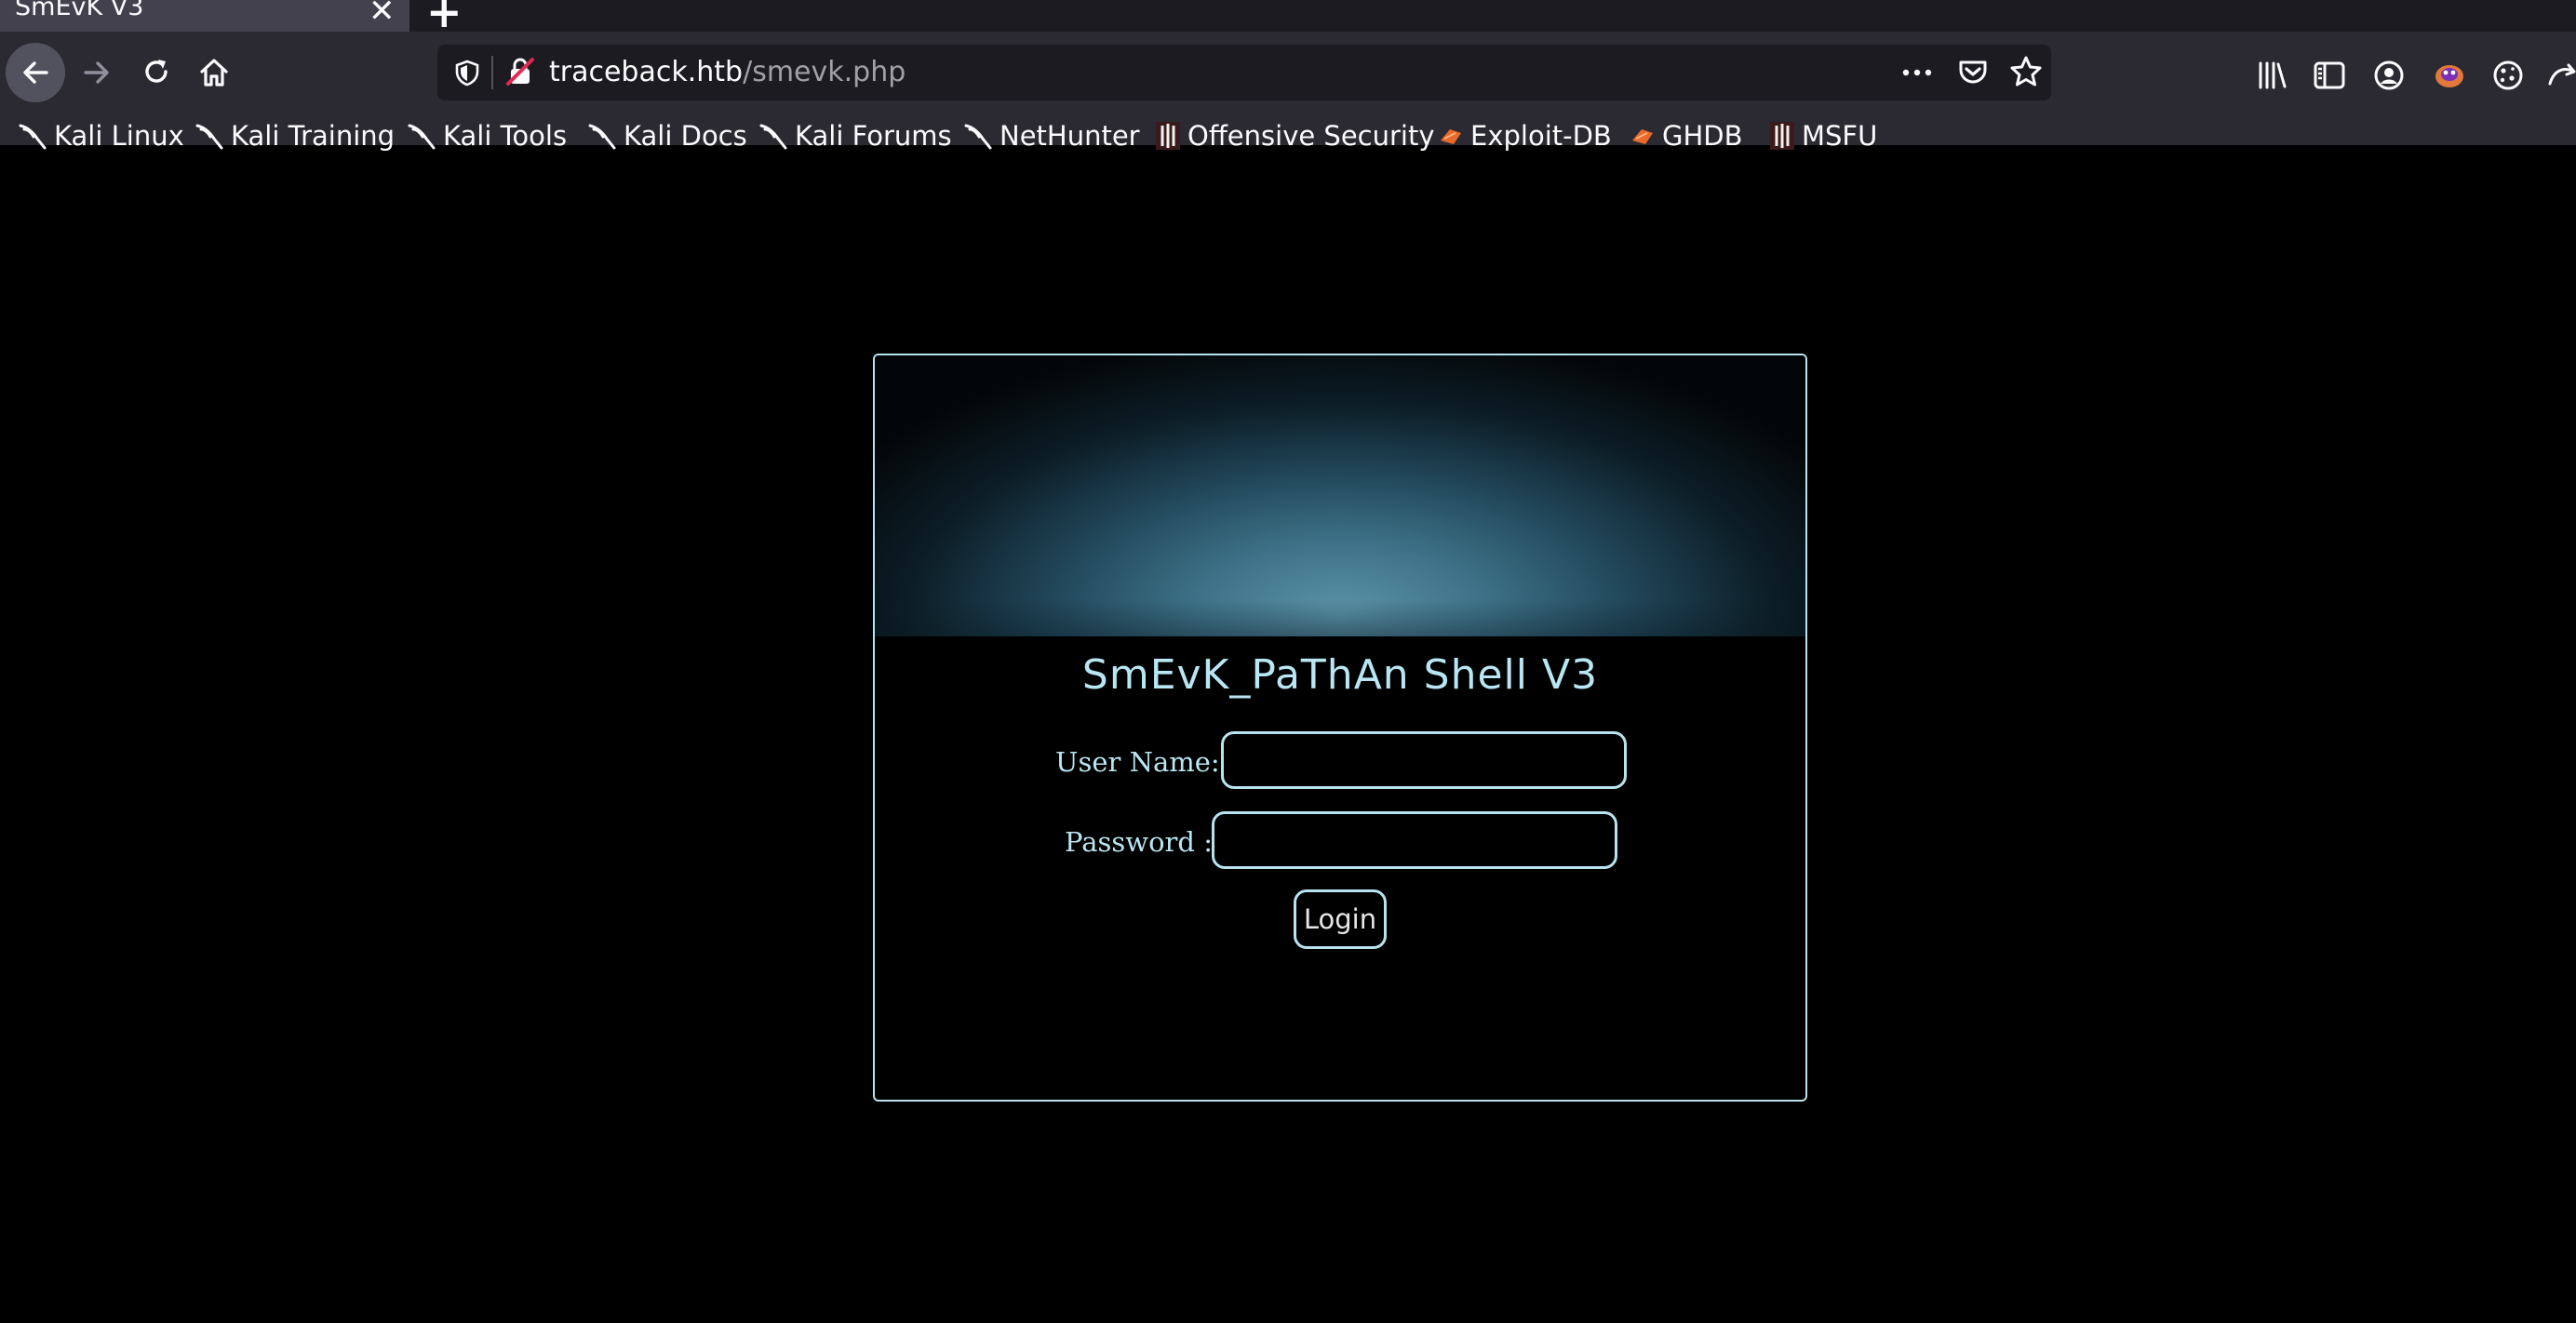 The height and width of the screenshot is (1323, 2576). Describe the element at coordinates (1973, 72) in the screenshot. I see `pocket-icon` at that location.